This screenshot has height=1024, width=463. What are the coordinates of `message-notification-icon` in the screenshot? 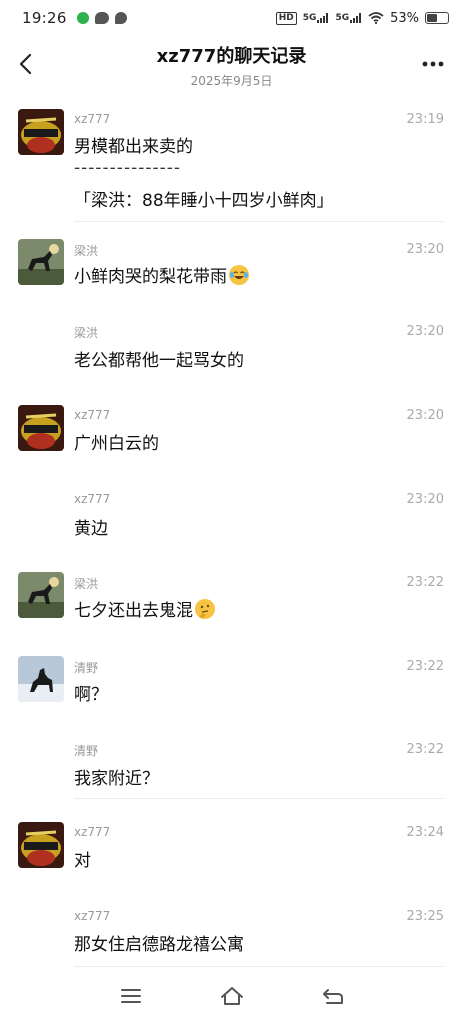 It's located at (120, 18).